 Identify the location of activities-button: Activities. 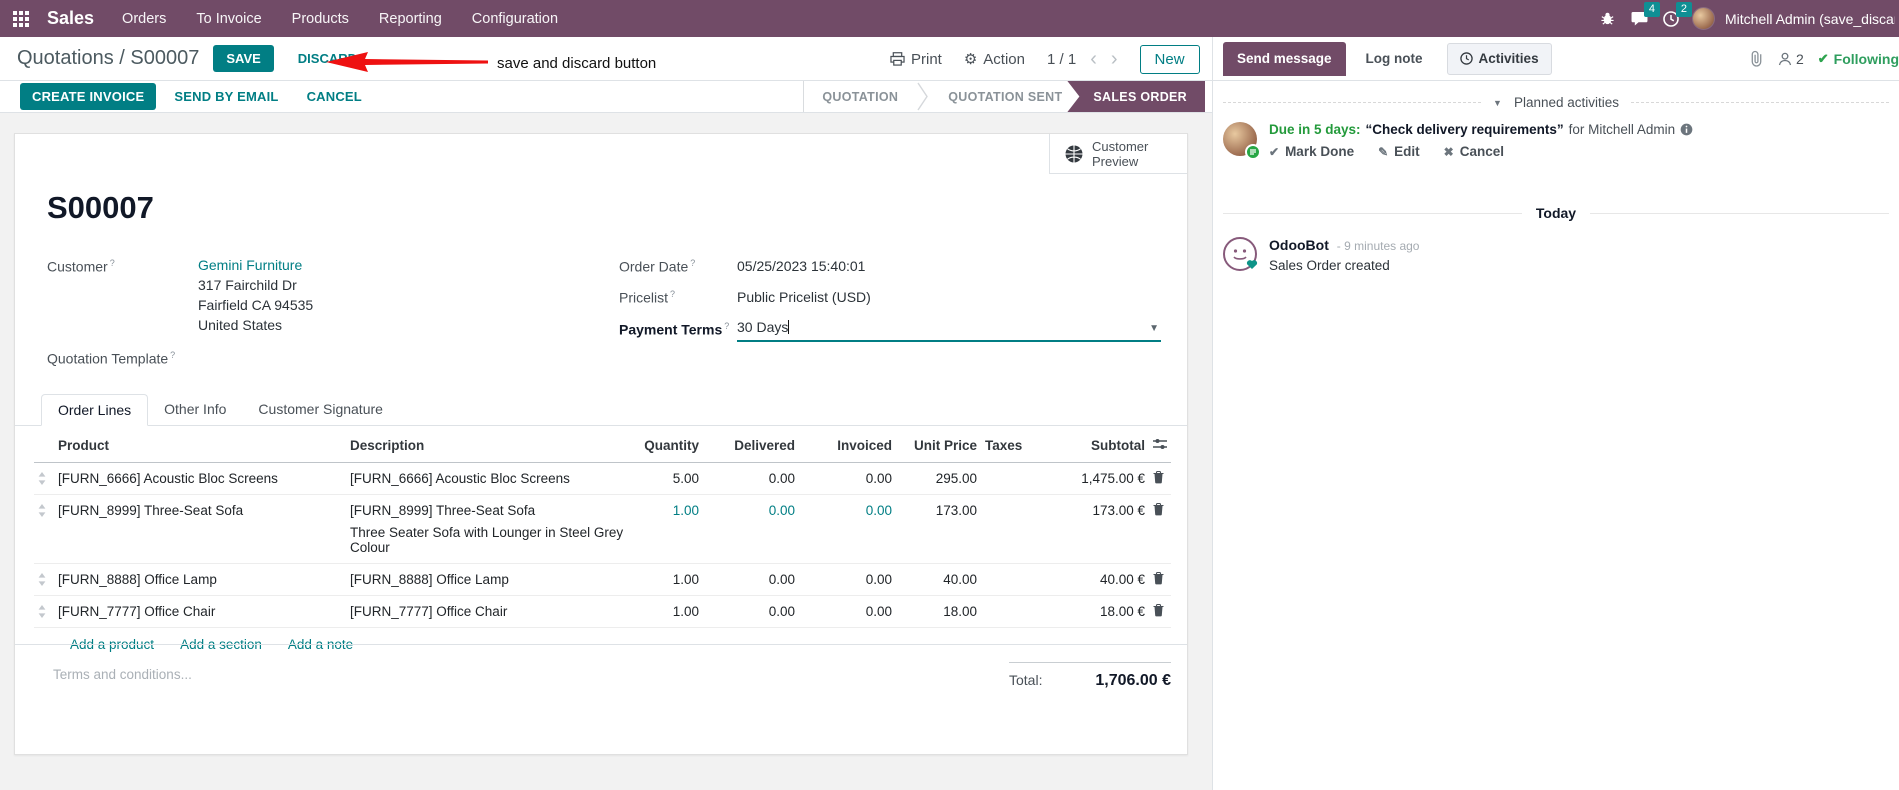
(1499, 58).